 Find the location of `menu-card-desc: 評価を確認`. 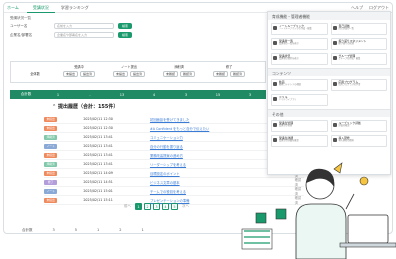

menu-card-desc: 評価を確認 is located at coordinates (344, 126).